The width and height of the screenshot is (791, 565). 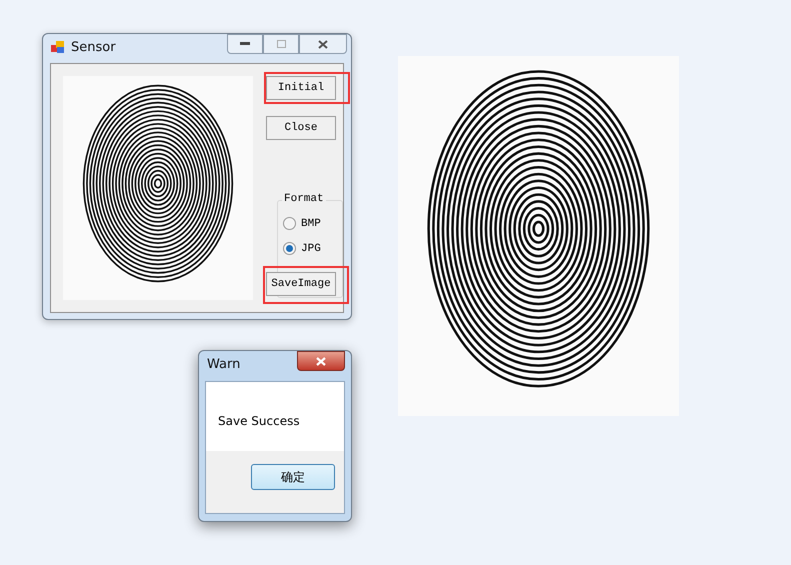 What do you see at coordinates (301, 284) in the screenshot?
I see `save-image-button: SaveImage` at bounding box center [301, 284].